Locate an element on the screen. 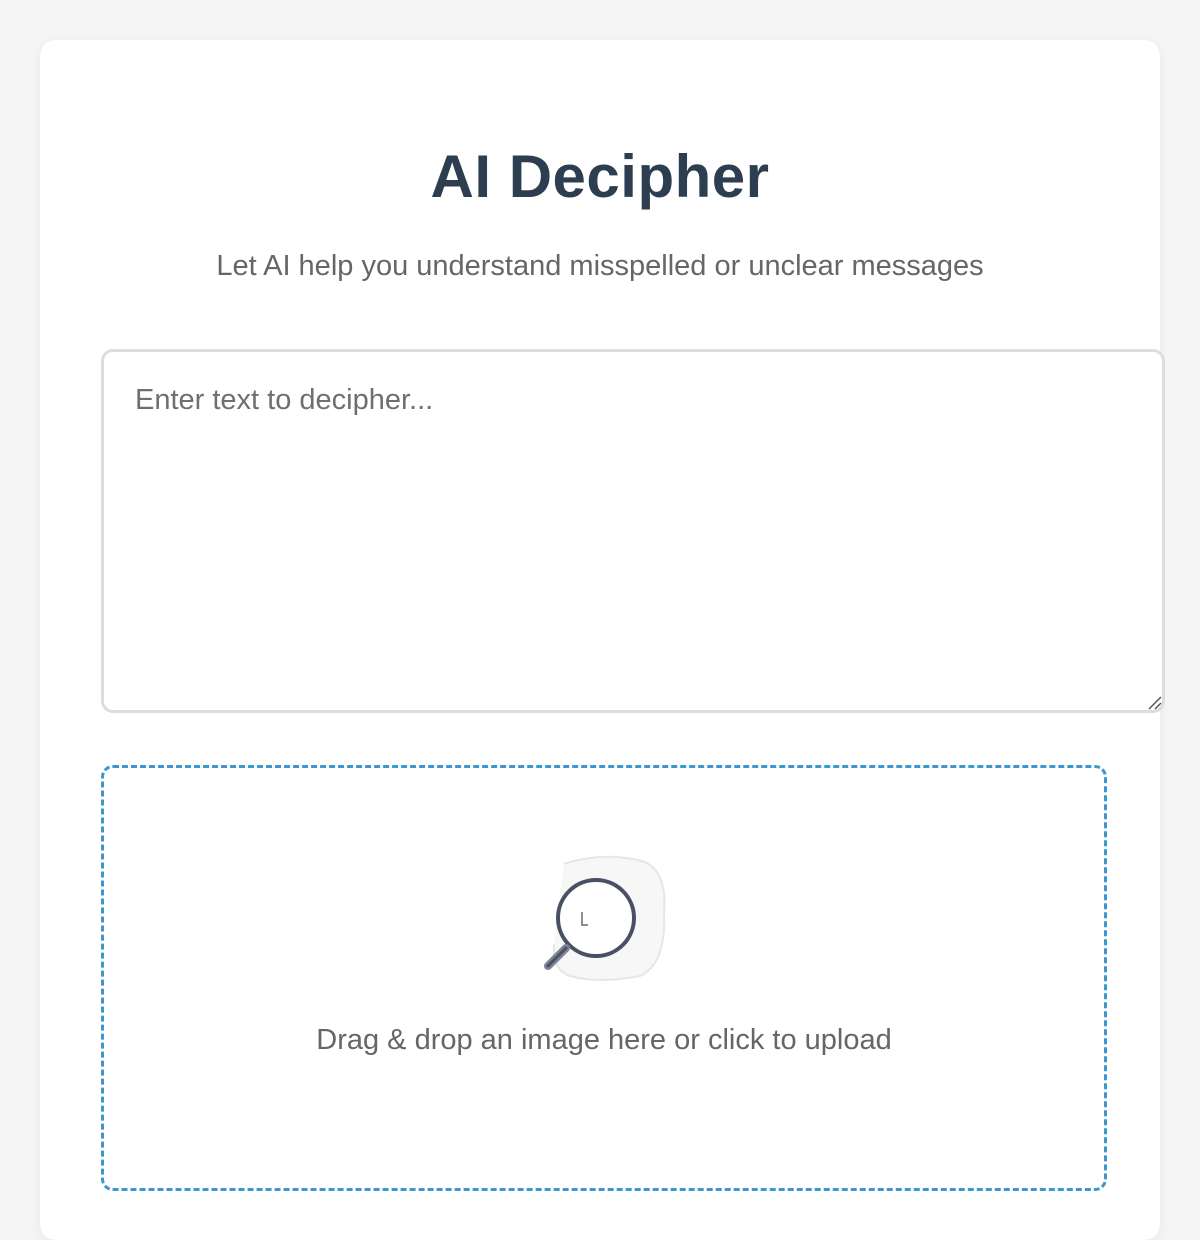 This screenshot has width=1200, height=1240. page-title: AI Decipher is located at coordinates (600, 176).